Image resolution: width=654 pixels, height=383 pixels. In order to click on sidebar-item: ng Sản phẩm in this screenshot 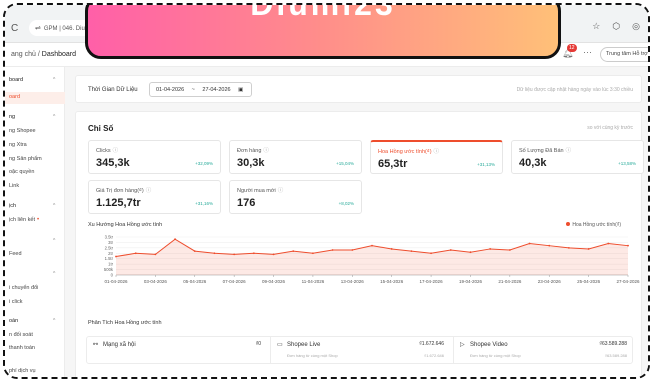, I will do `click(25, 159)`.